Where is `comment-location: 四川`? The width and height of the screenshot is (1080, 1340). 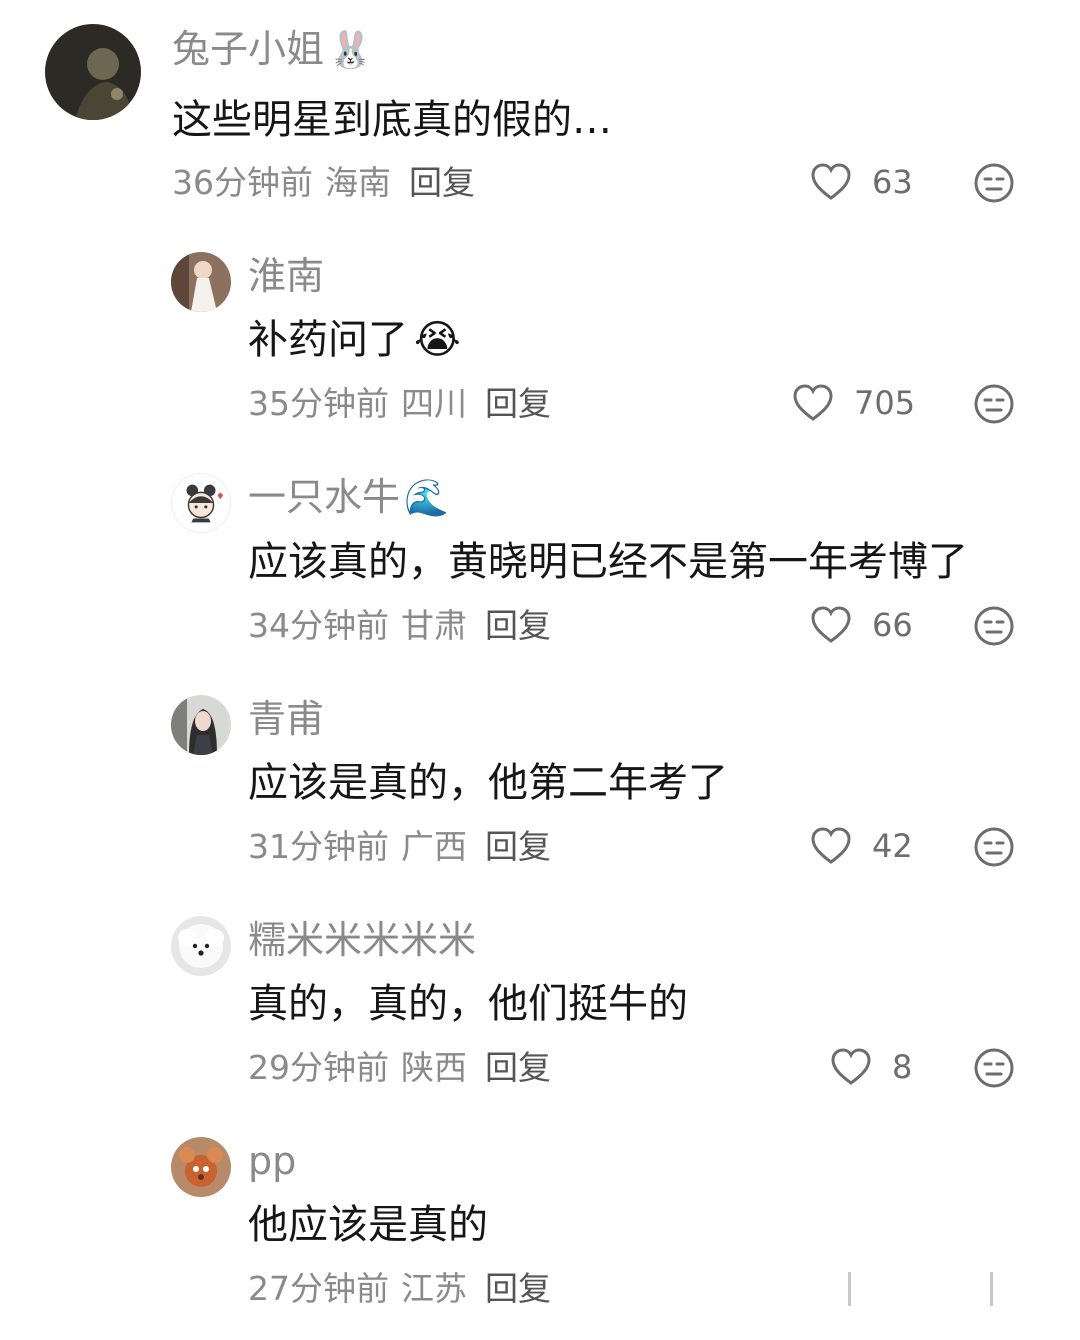
comment-location: 四川 is located at coordinates (434, 403).